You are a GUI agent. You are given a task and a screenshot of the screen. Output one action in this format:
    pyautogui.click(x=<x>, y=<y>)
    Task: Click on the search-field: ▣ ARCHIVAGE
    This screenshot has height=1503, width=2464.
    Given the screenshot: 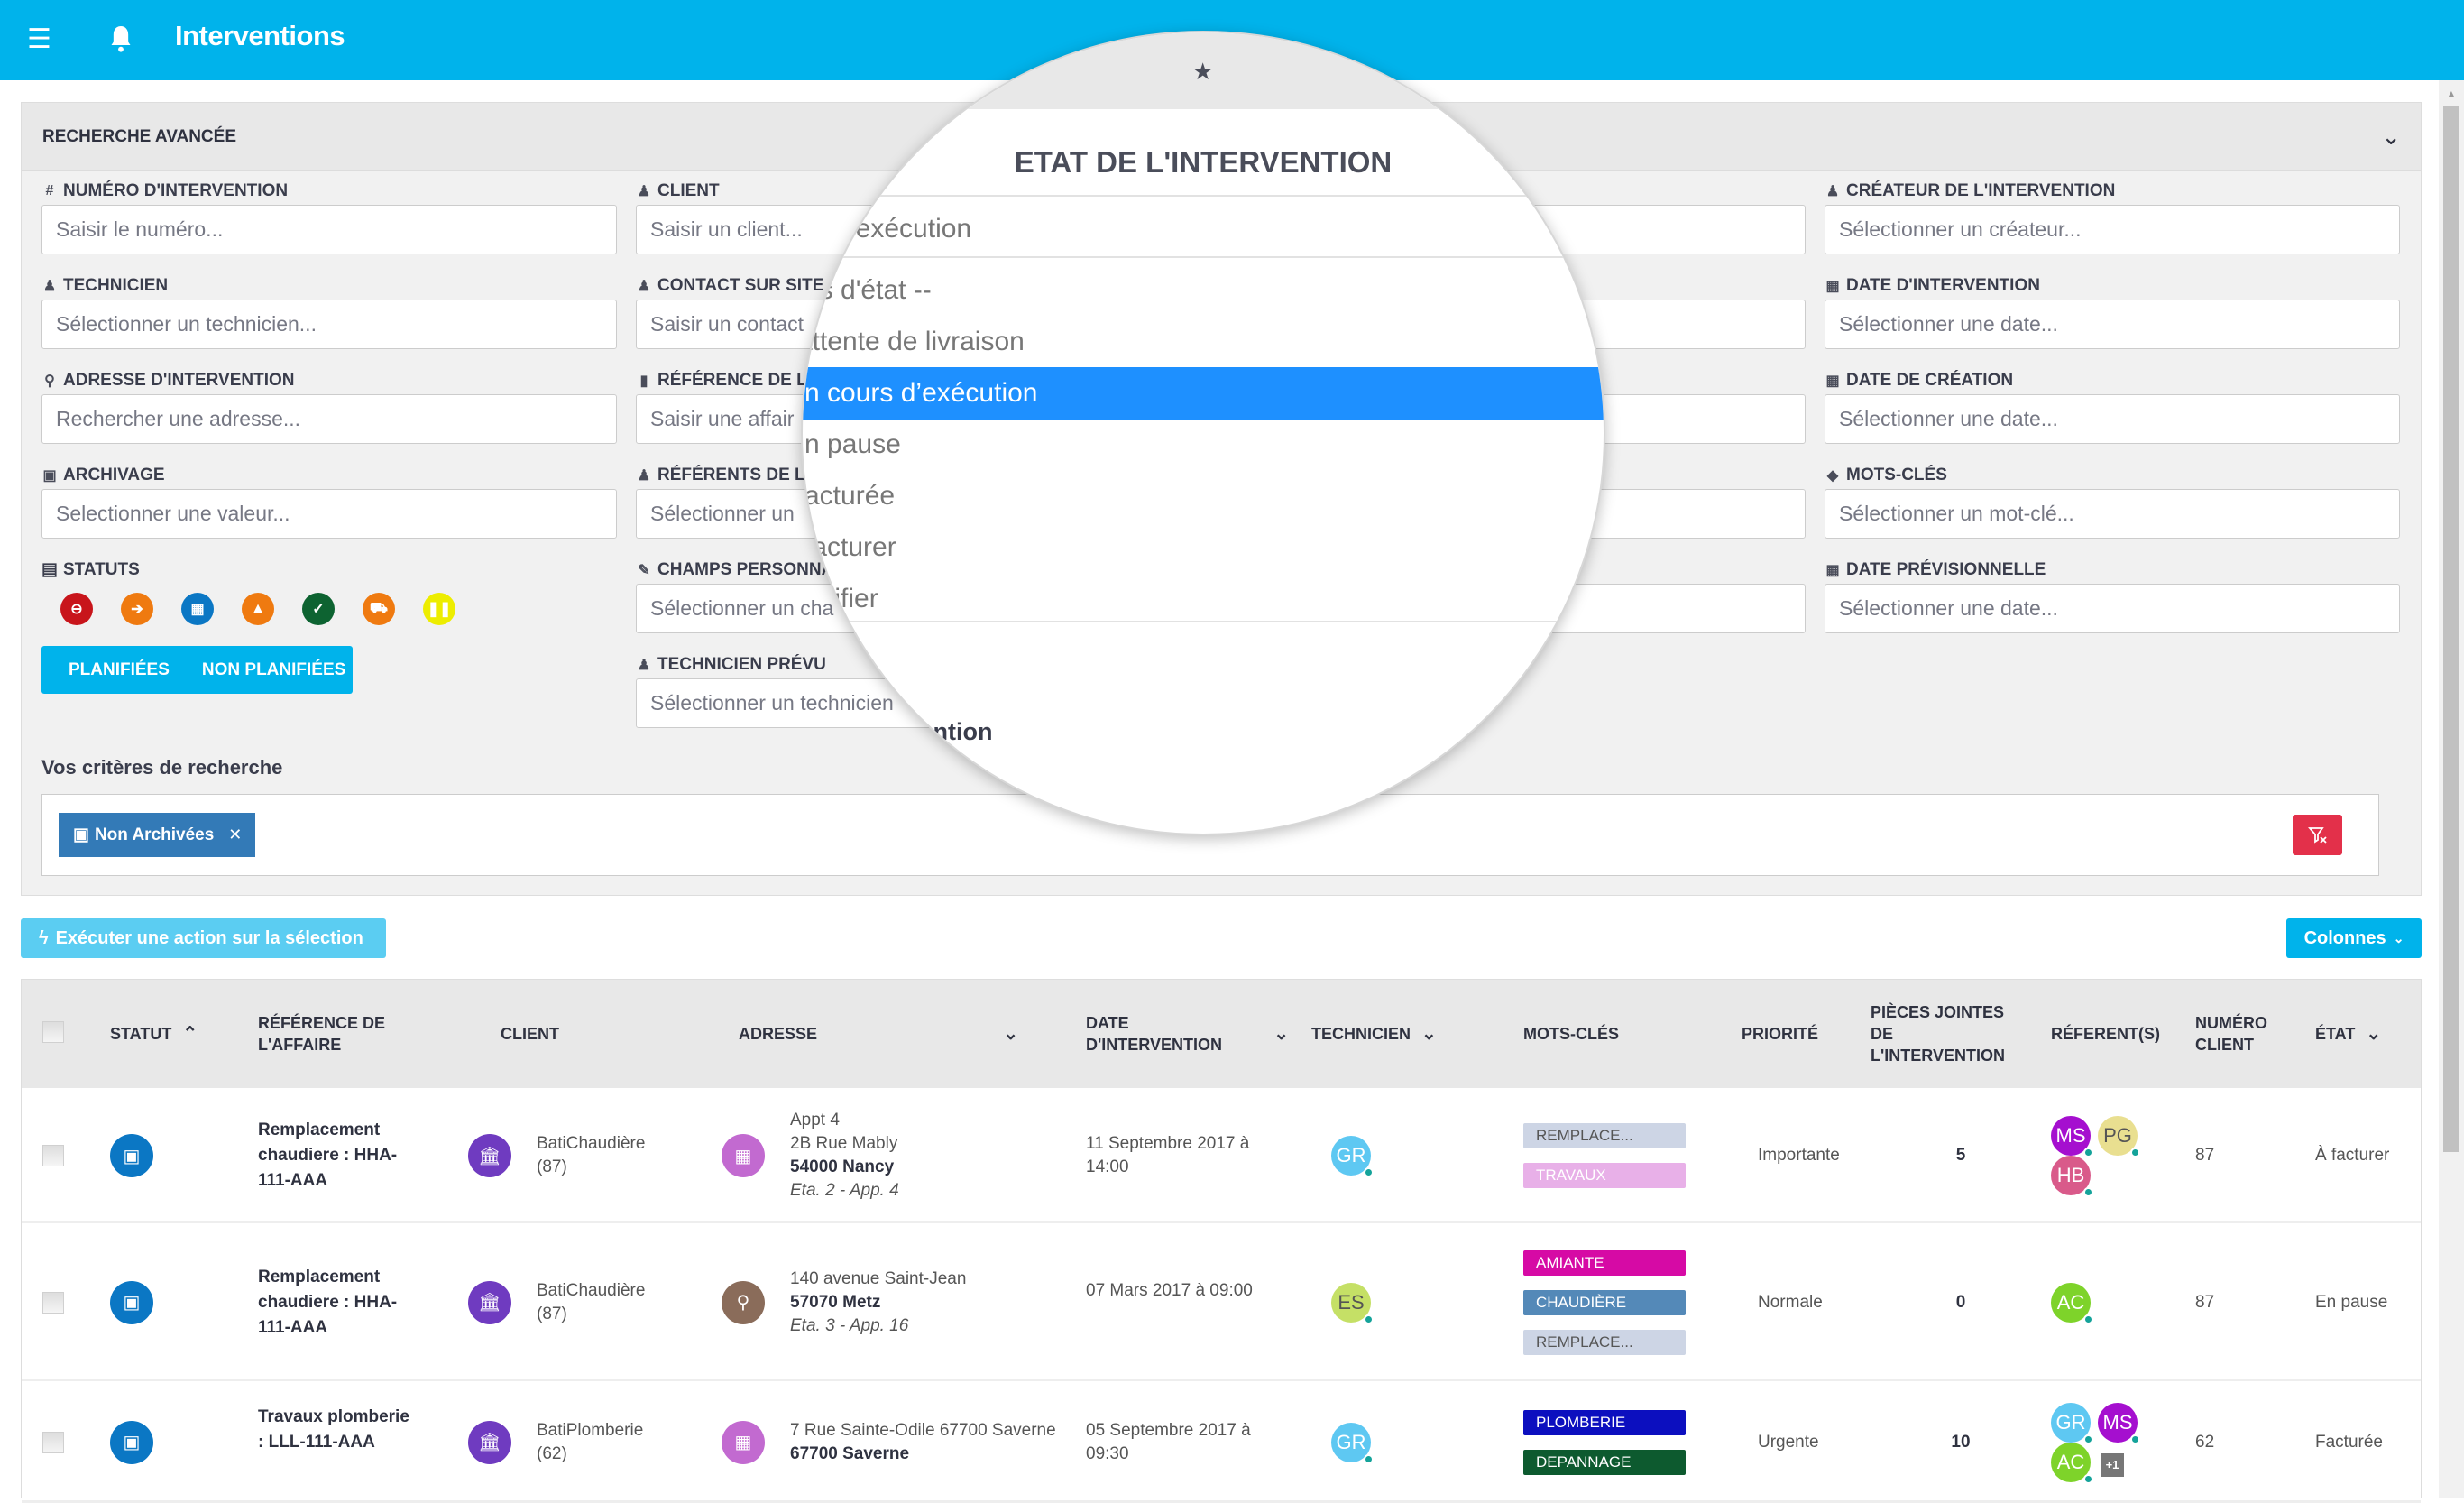 What is the action you would take?
    pyautogui.click(x=329, y=502)
    